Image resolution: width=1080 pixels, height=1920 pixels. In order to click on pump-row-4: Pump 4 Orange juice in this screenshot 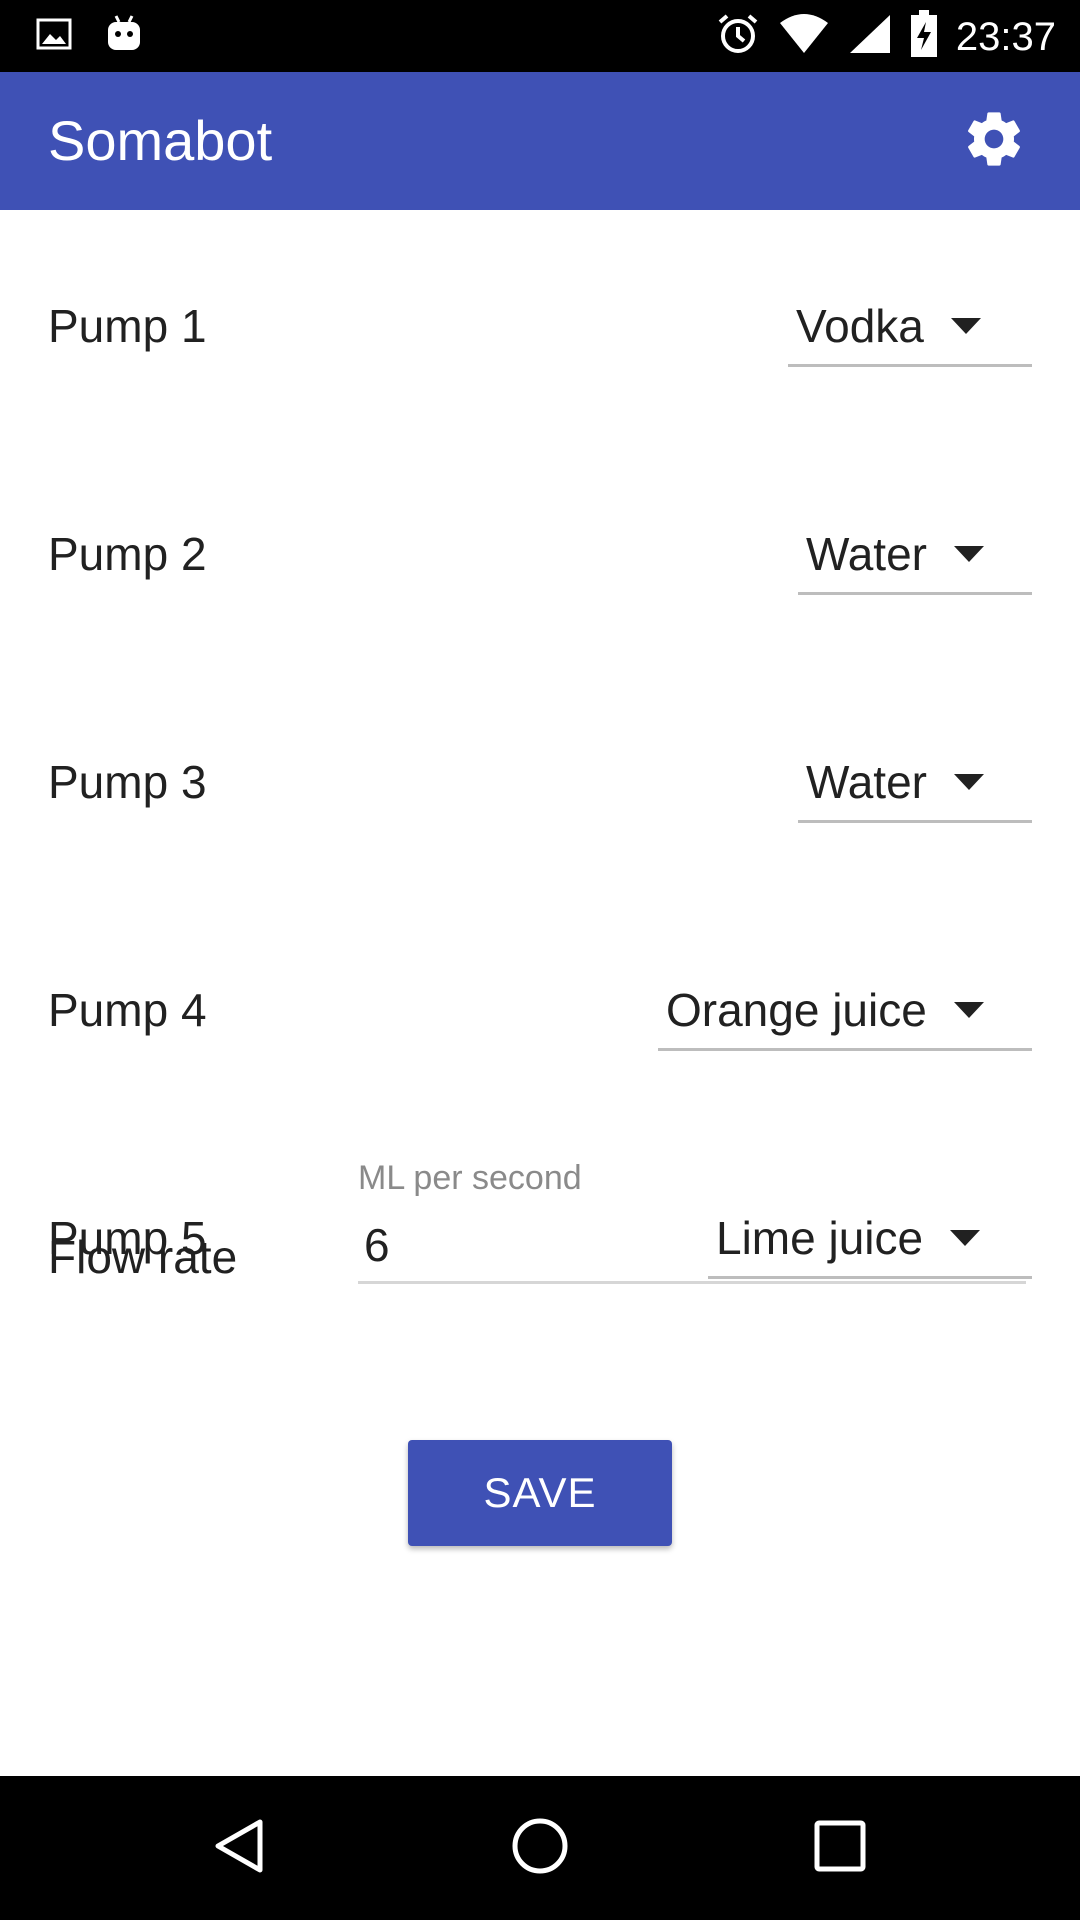, I will do `click(540, 1010)`.